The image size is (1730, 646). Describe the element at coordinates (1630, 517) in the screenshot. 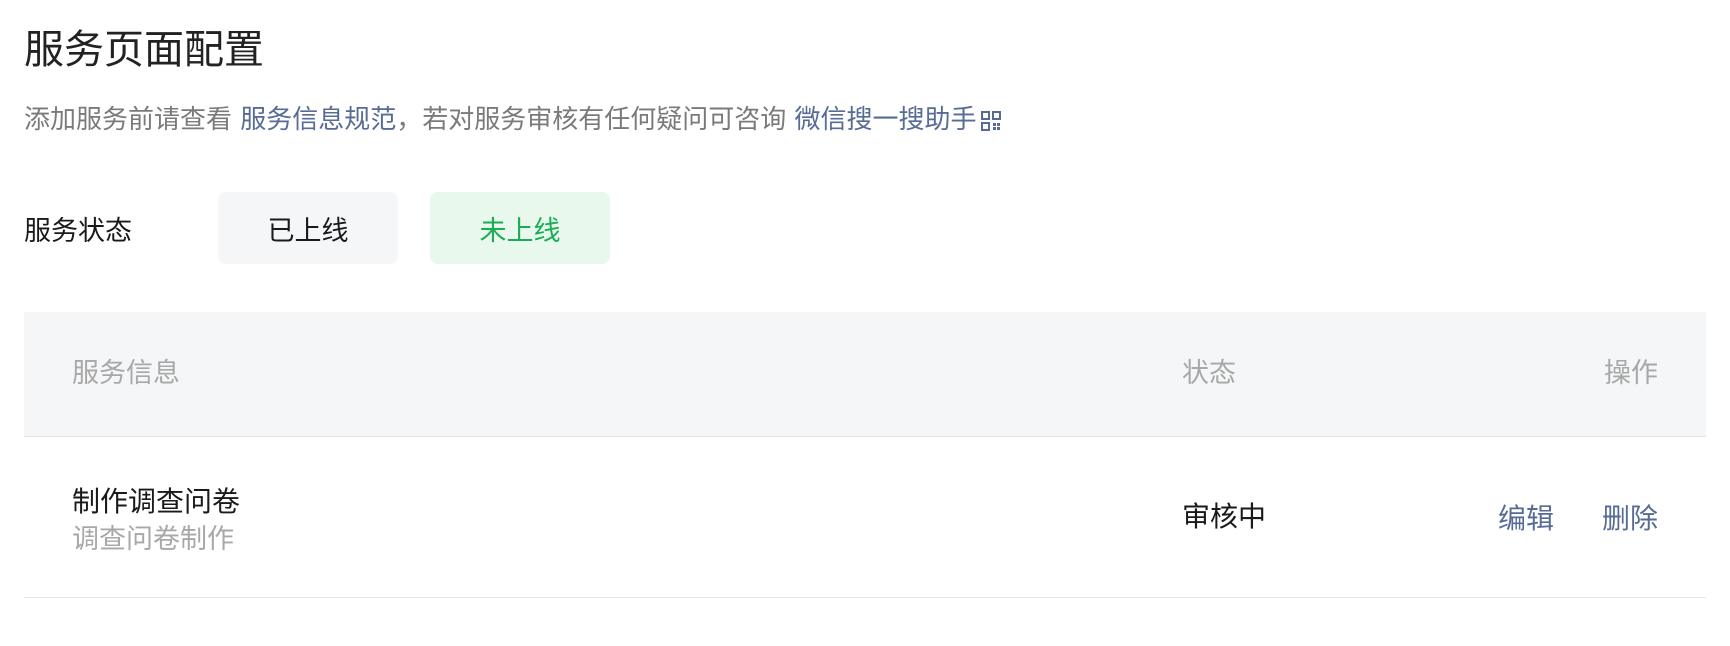

I see `delete-button: 删除` at that location.